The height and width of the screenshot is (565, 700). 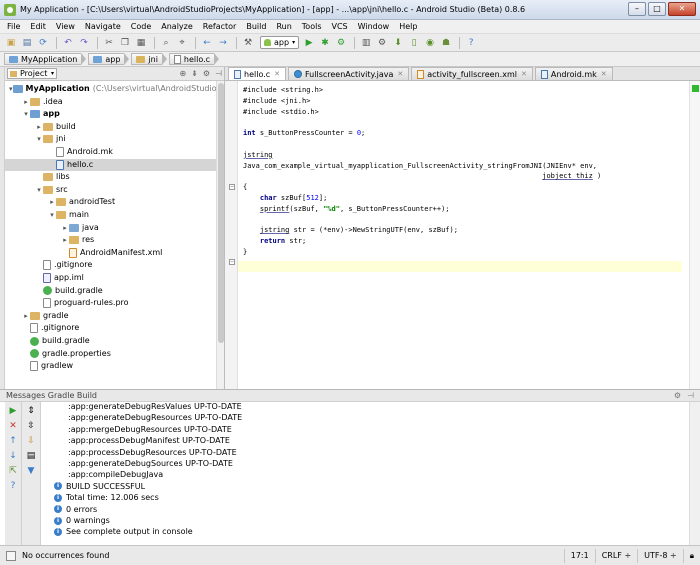 What do you see at coordinates (371, 531) in the screenshot?
I see `message-line: i See complete output in console` at bounding box center [371, 531].